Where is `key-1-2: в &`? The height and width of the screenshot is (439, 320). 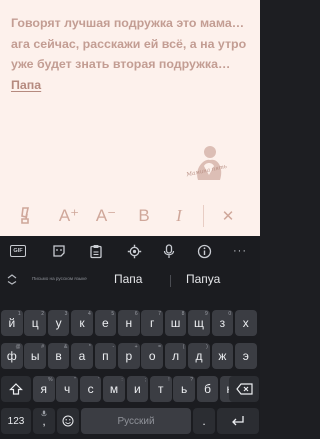
key-1-2: в & is located at coordinates (58, 356).